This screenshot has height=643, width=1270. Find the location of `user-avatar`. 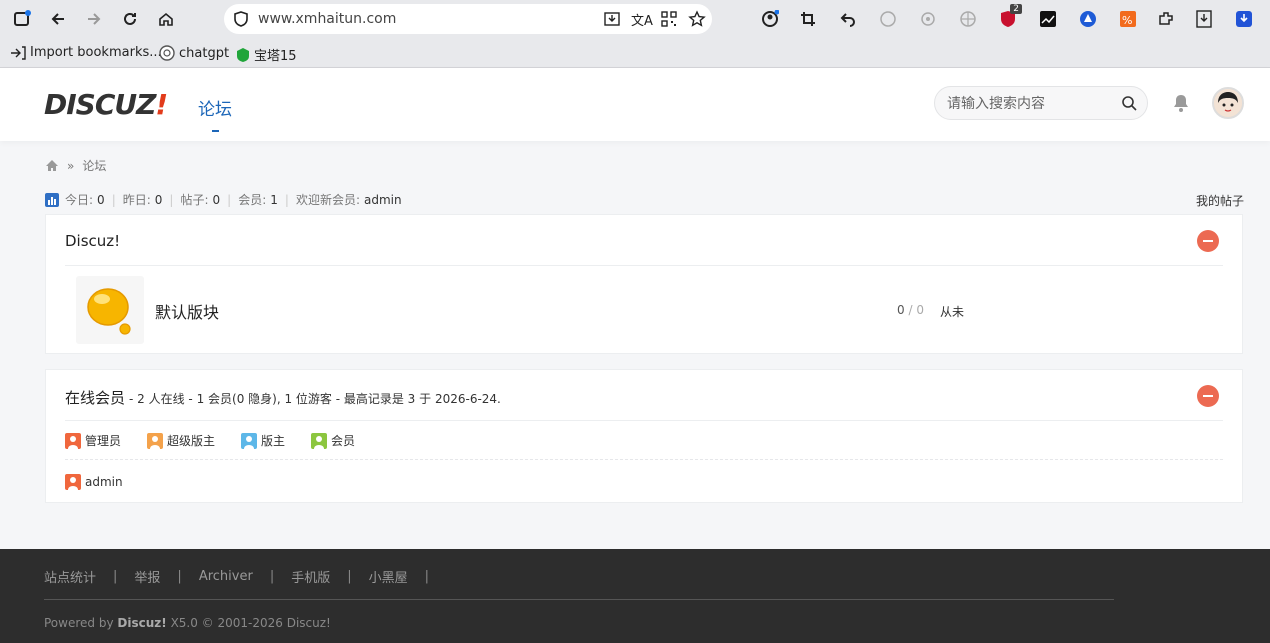

user-avatar is located at coordinates (1228, 103).